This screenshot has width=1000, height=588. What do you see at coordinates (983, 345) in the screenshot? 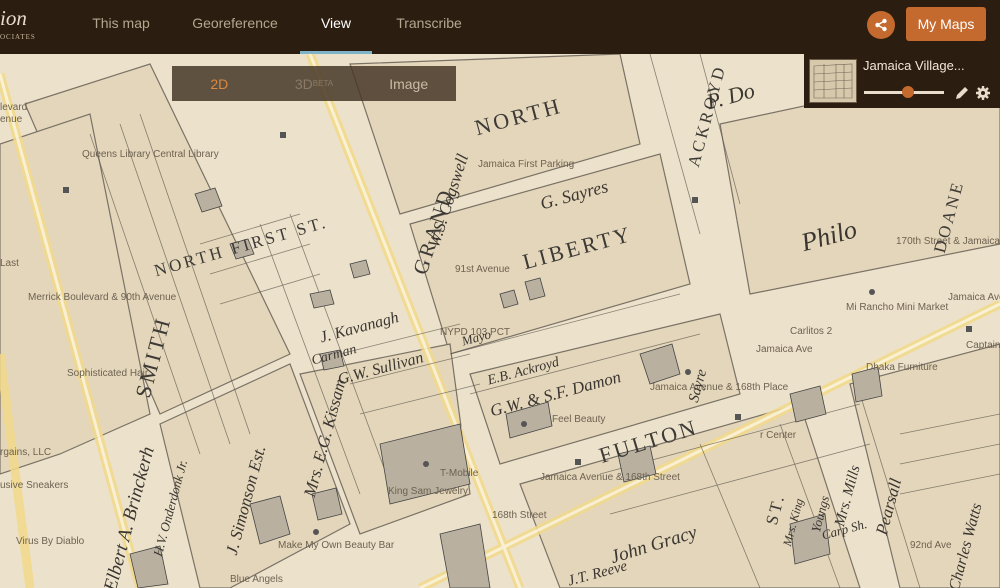
I see `poi-captain-kw: Captain Kw` at bounding box center [983, 345].